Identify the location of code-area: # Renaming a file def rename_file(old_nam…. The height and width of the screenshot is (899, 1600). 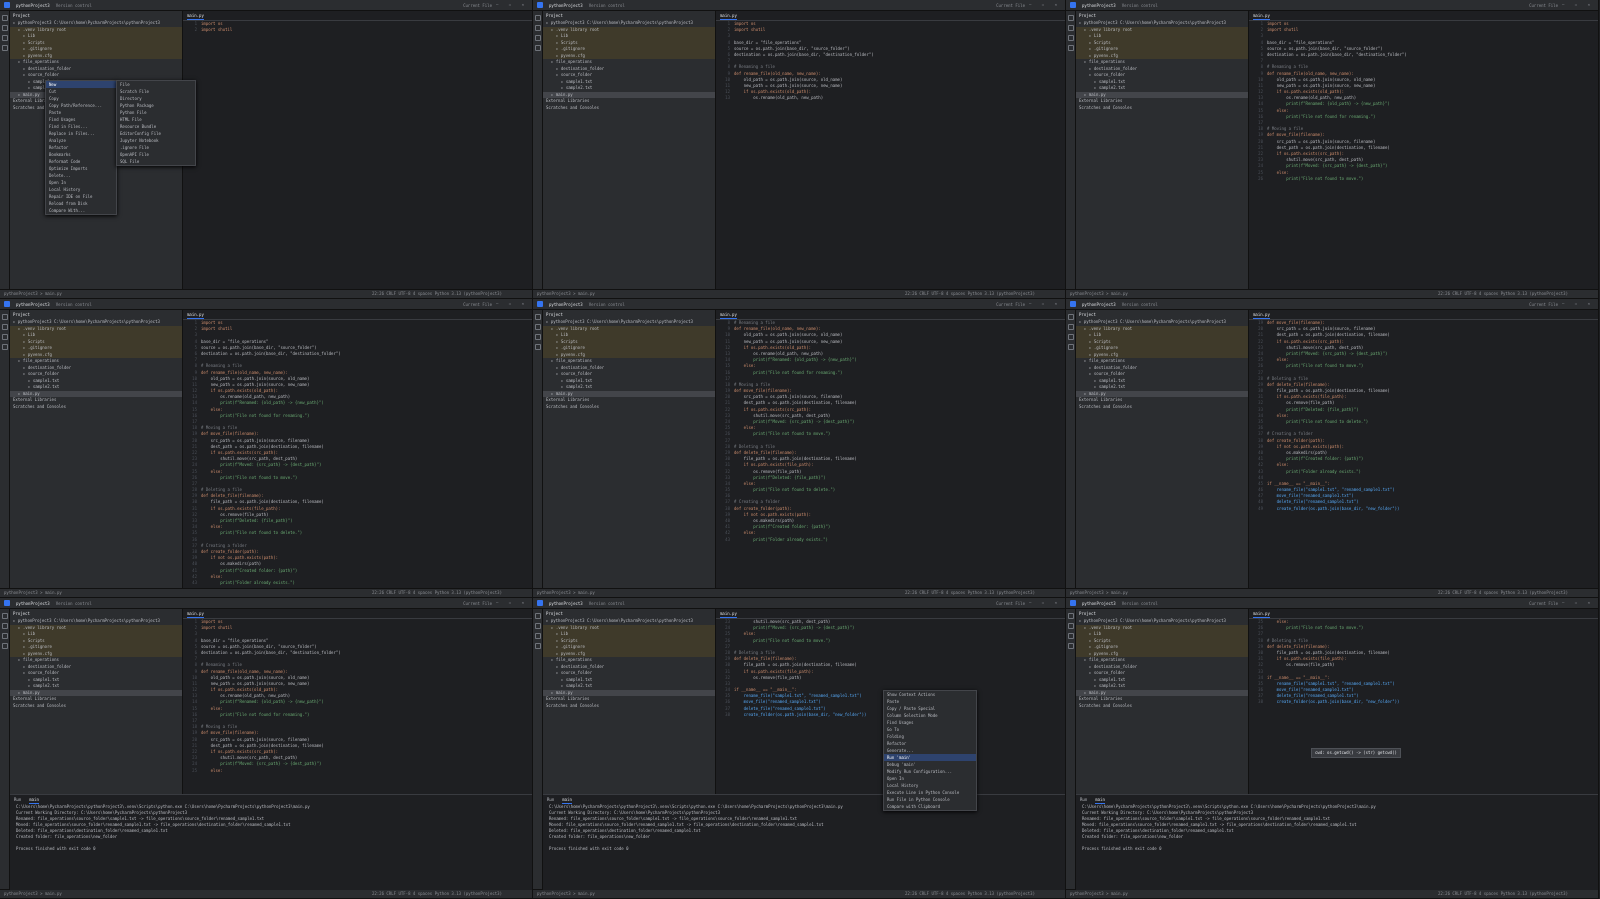
(897, 454).